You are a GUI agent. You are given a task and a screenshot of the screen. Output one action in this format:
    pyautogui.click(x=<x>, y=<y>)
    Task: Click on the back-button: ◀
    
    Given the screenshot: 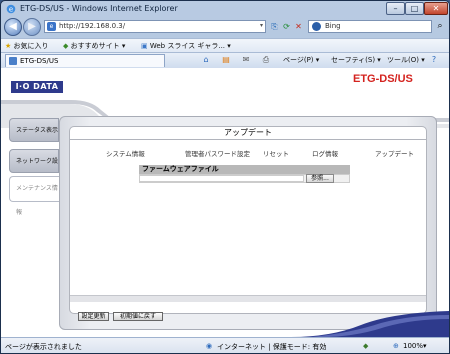 What is the action you would take?
    pyautogui.click(x=13, y=27)
    